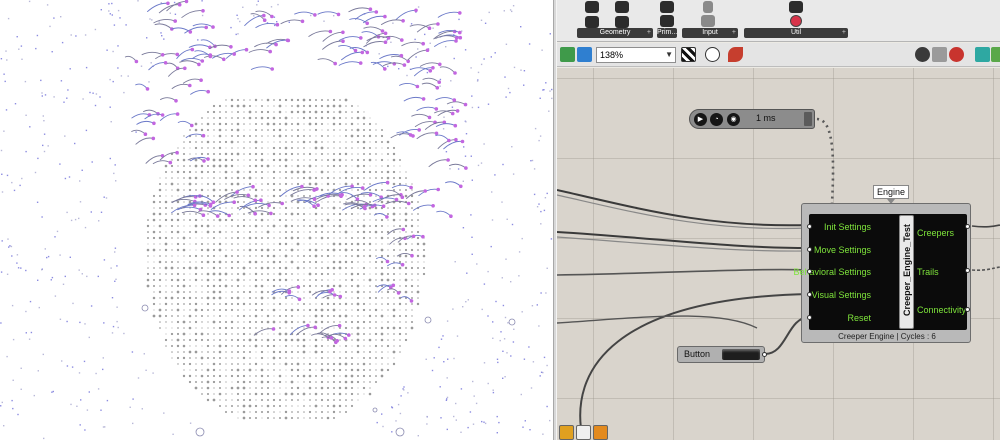 The height and width of the screenshot is (440, 1000). What do you see at coordinates (615, 33) in the screenshot?
I see `ribbon-caption-geometry: Geometry +` at bounding box center [615, 33].